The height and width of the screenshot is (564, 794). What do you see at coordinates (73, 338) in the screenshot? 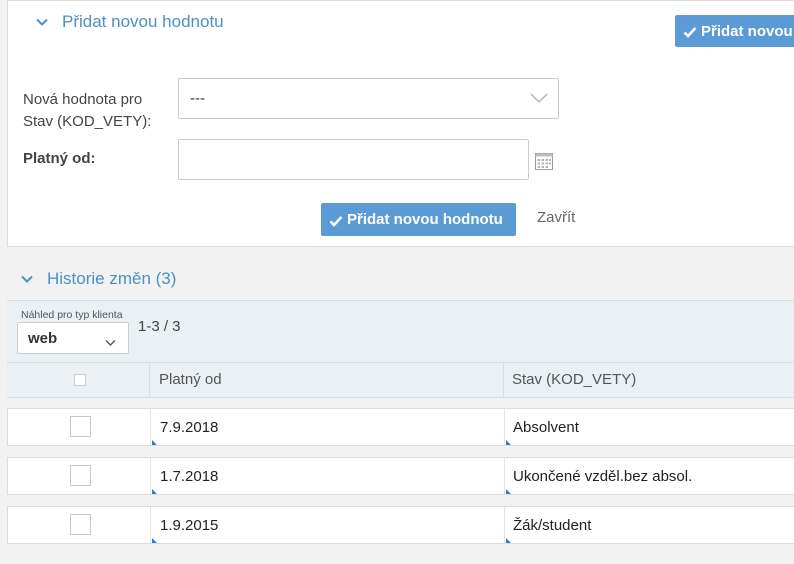
I see `client-view-select: web` at bounding box center [73, 338].